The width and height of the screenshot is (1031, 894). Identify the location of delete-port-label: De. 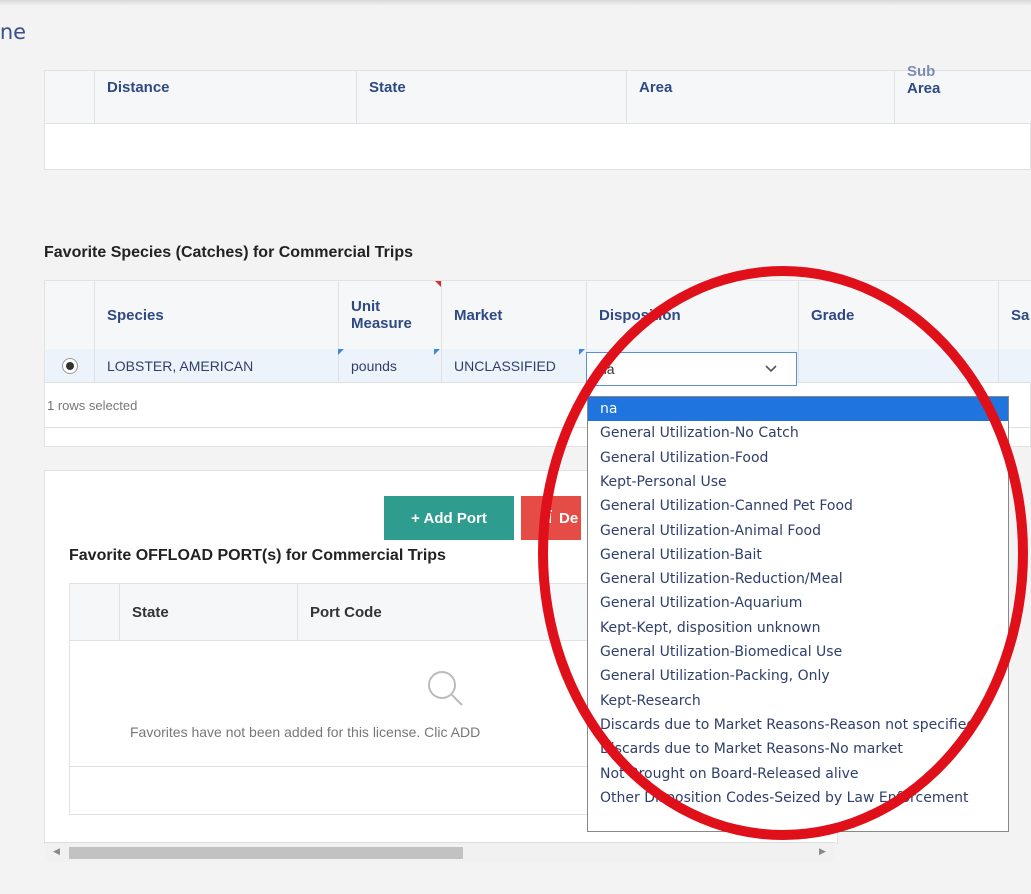
(569, 518).